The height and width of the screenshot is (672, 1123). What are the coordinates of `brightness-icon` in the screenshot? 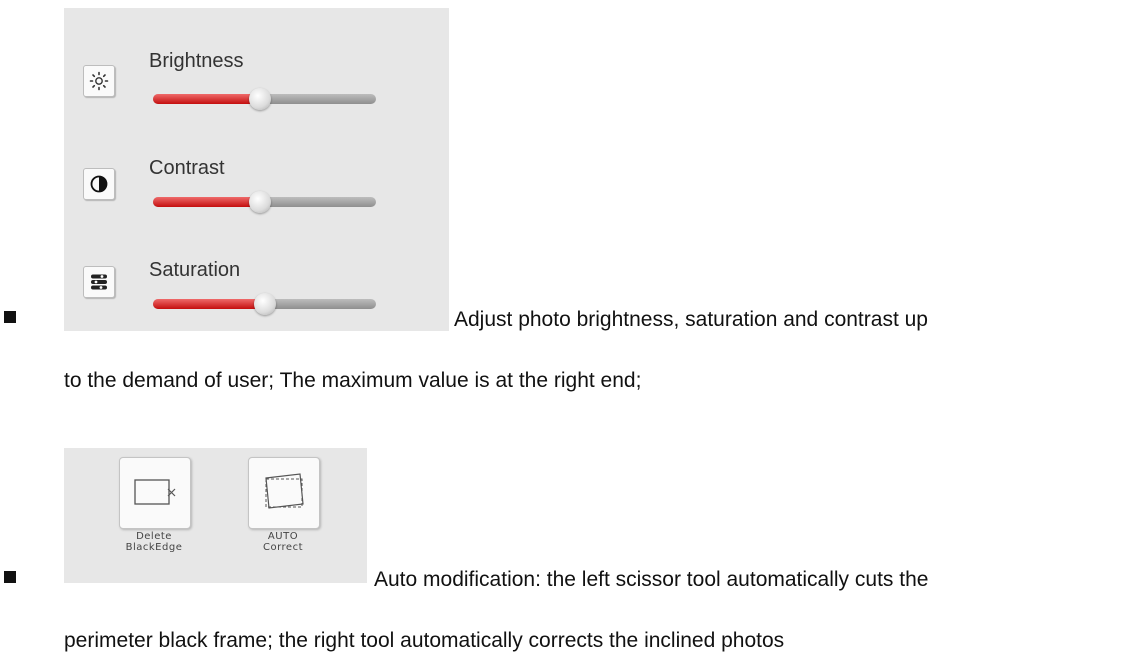 It's located at (99, 81).